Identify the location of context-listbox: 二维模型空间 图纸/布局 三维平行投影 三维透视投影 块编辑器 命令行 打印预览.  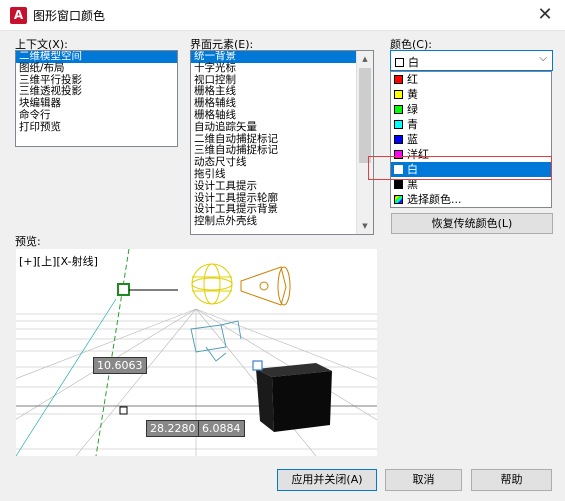
(96, 98).